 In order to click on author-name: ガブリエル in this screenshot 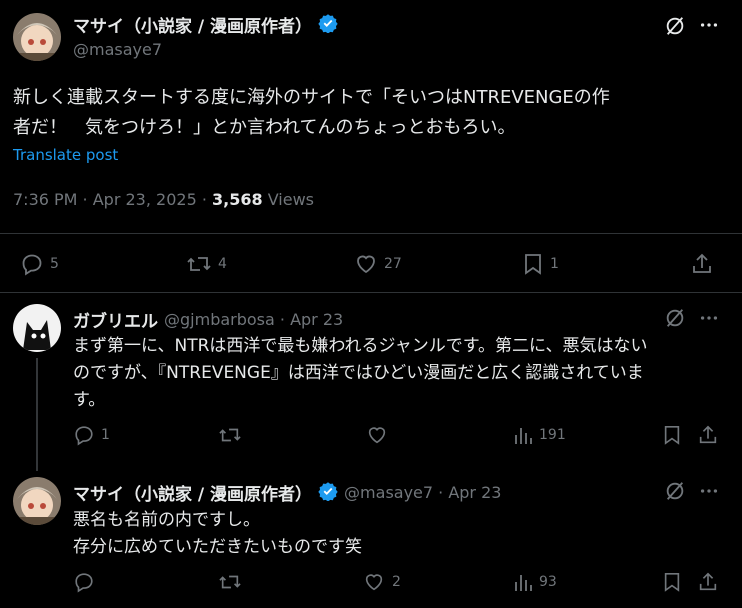, I will do `click(115, 319)`.